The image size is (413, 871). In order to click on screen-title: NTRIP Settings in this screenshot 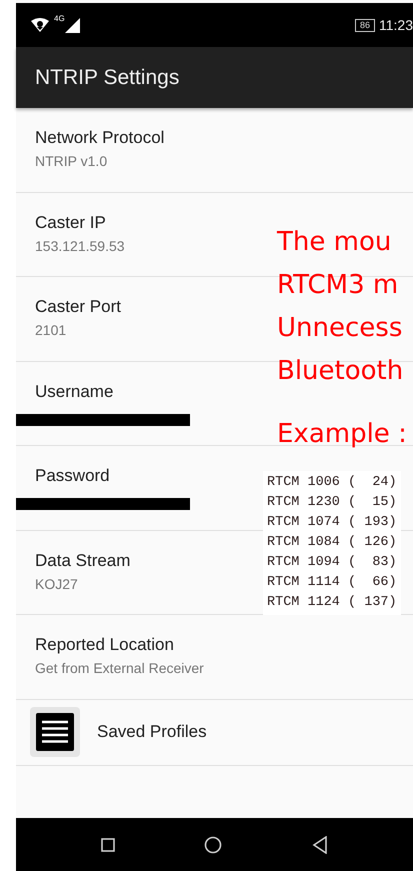, I will do `click(107, 77)`.